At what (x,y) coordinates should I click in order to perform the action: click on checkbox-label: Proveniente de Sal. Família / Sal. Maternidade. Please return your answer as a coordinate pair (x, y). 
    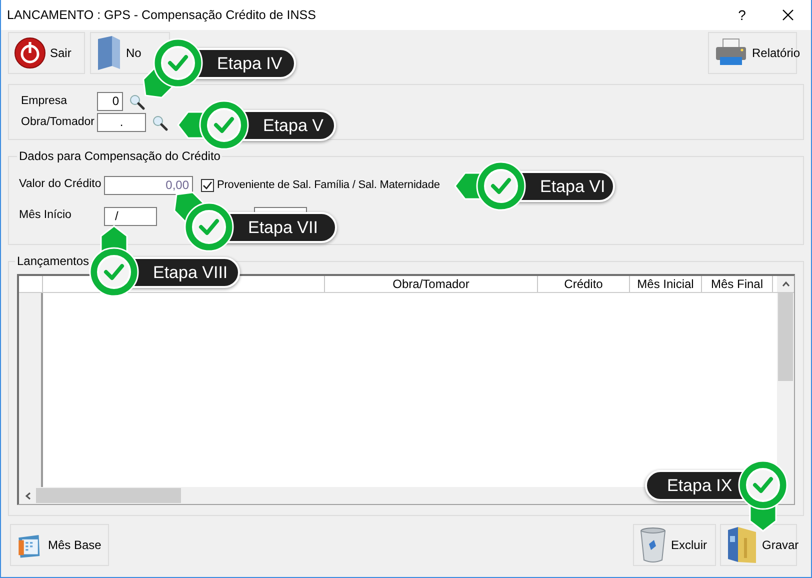
    Looking at the image, I should click on (328, 185).